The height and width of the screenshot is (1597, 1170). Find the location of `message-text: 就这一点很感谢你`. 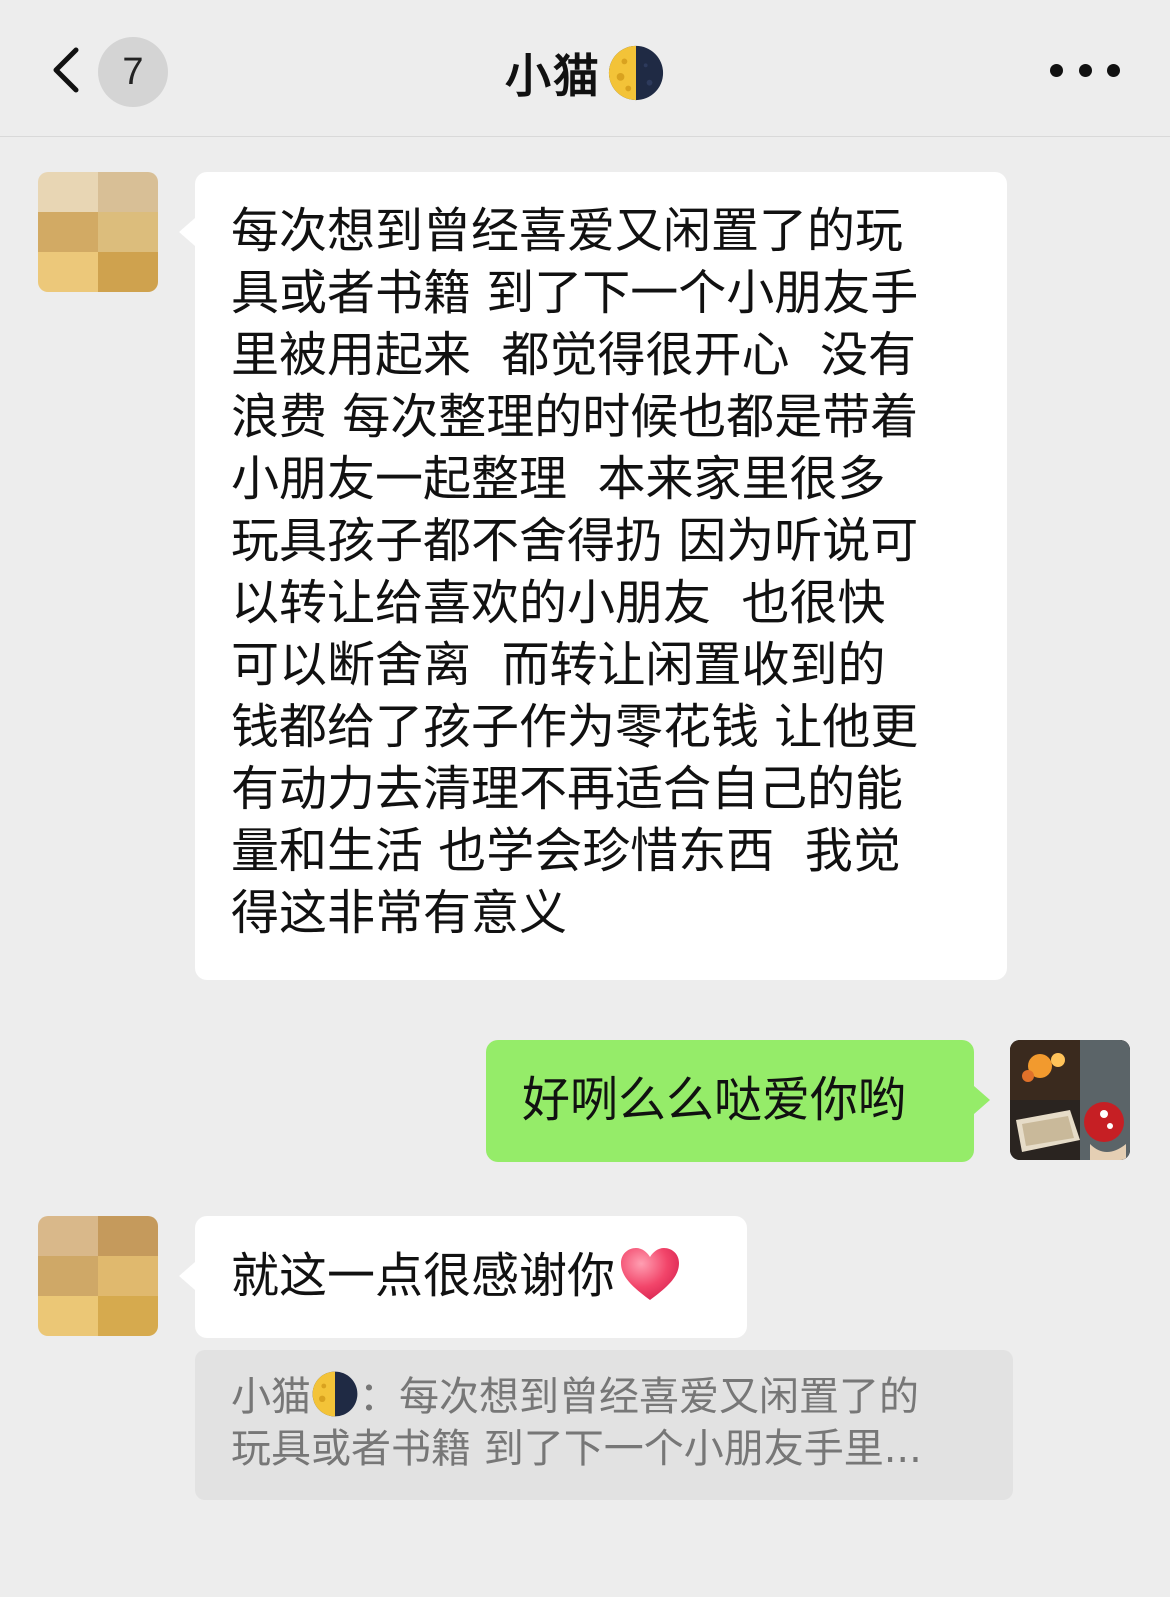

message-text: 就这一点很感谢你 is located at coordinates (423, 1276).